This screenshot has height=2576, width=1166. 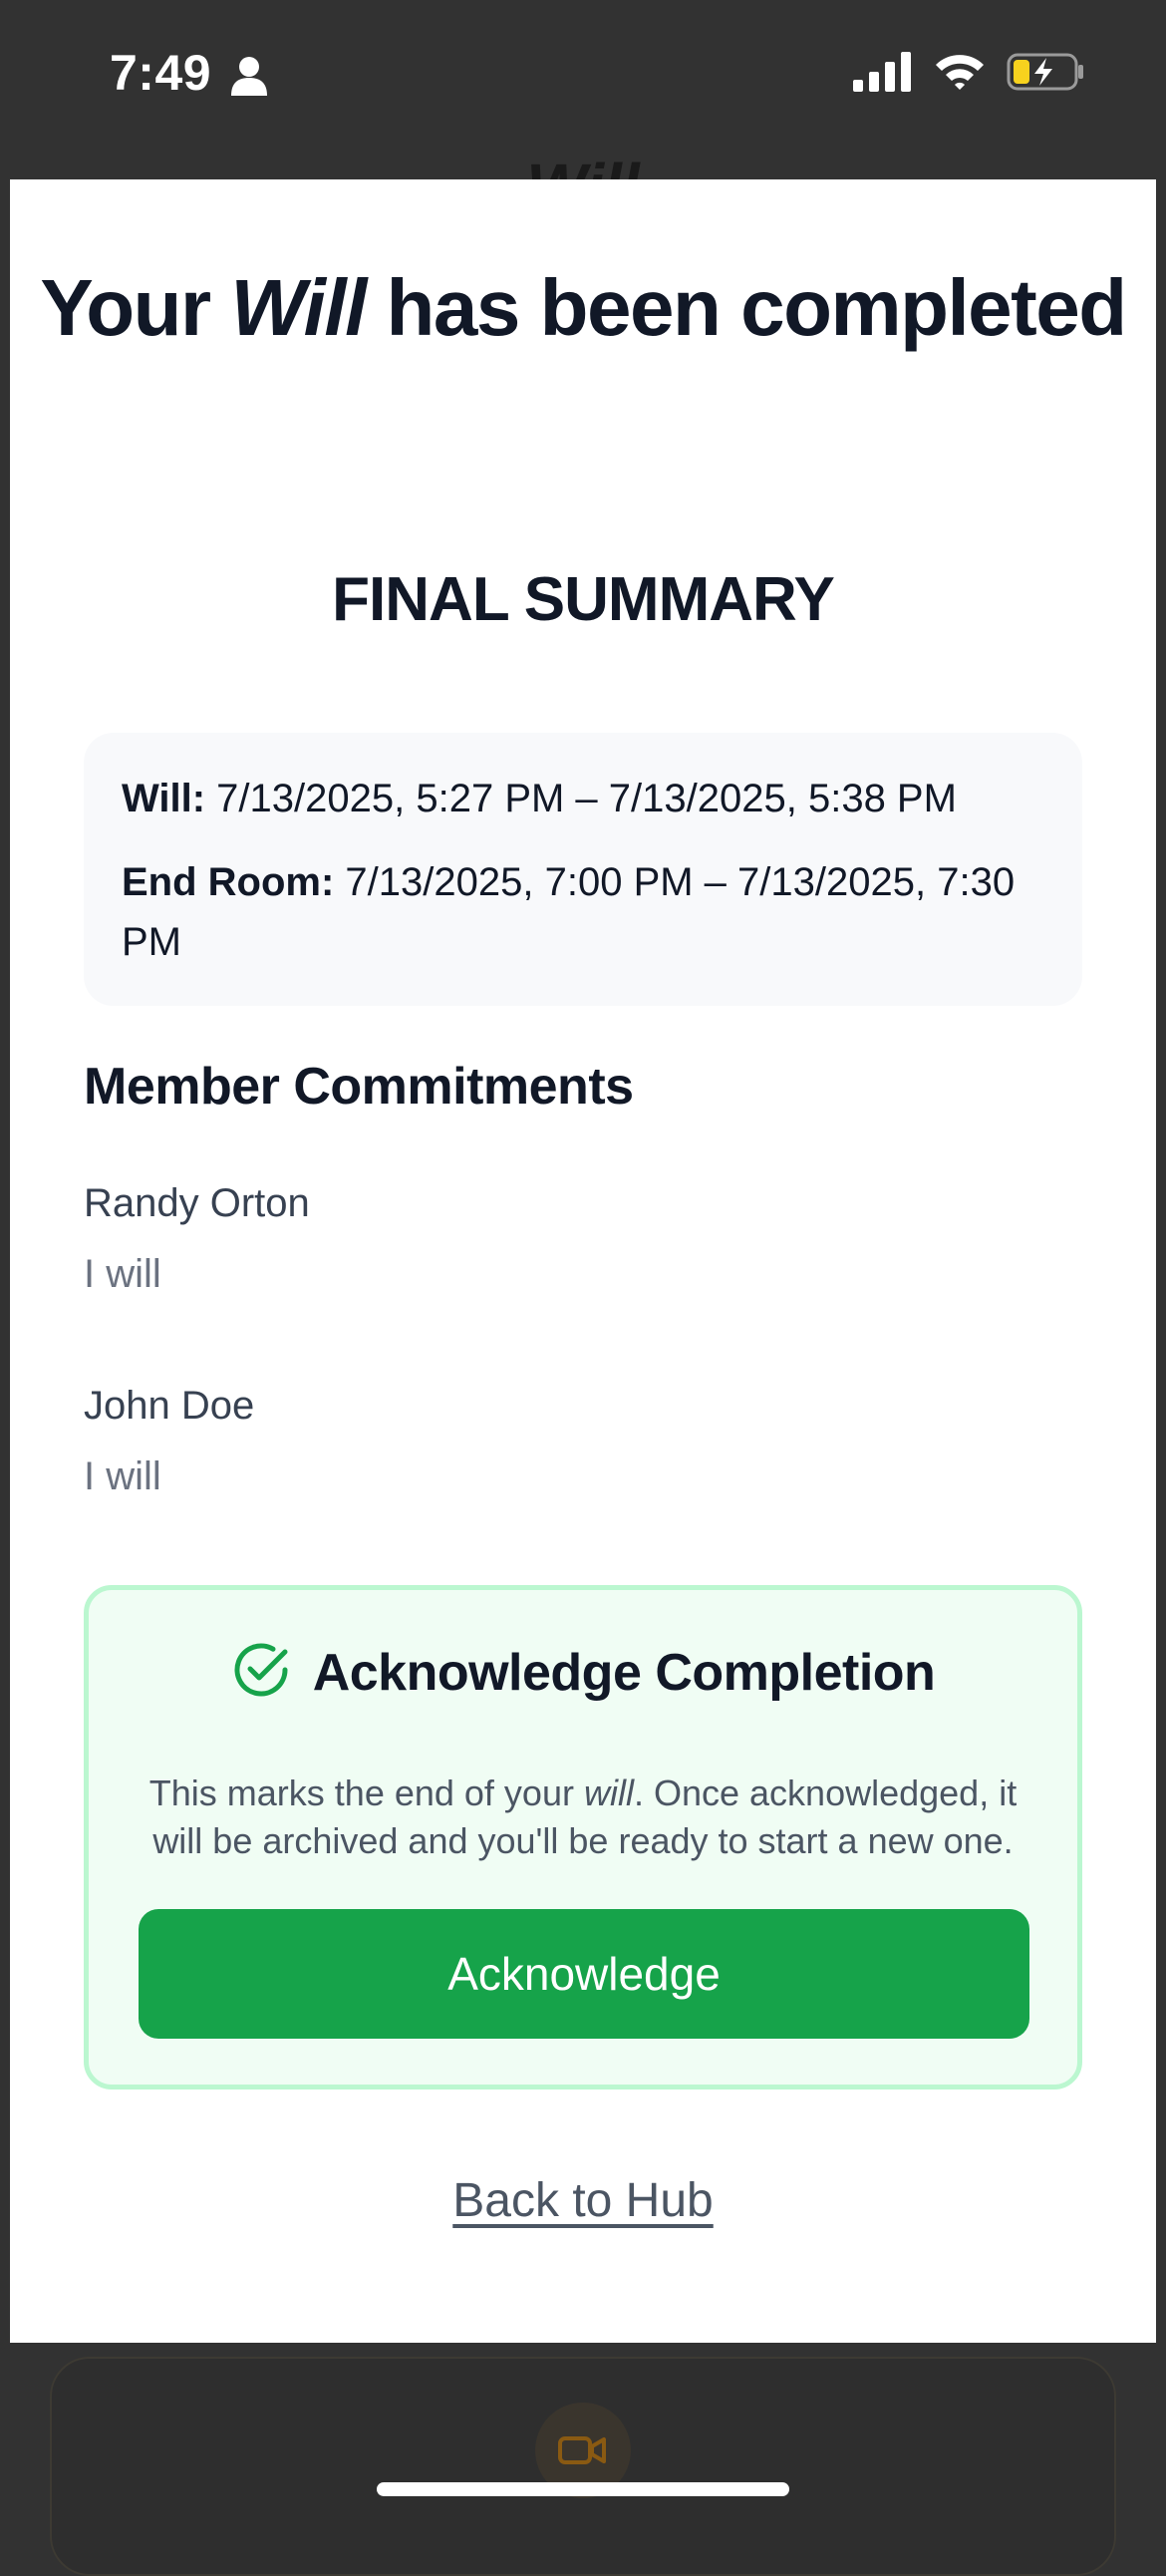 I want to click on status-indicators, so click(x=970, y=74).